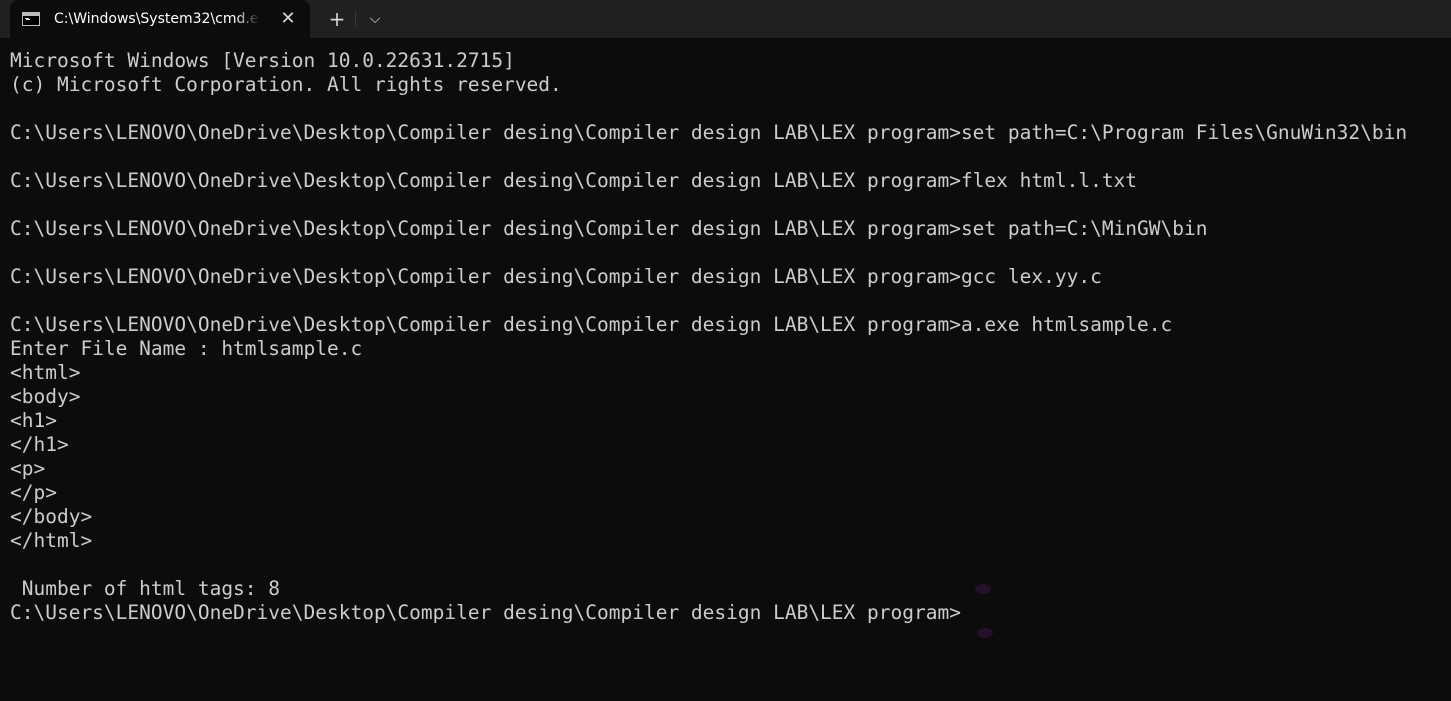  Describe the element at coordinates (375, 19) in the screenshot. I see `chevron-down-icon: ⌵` at that location.